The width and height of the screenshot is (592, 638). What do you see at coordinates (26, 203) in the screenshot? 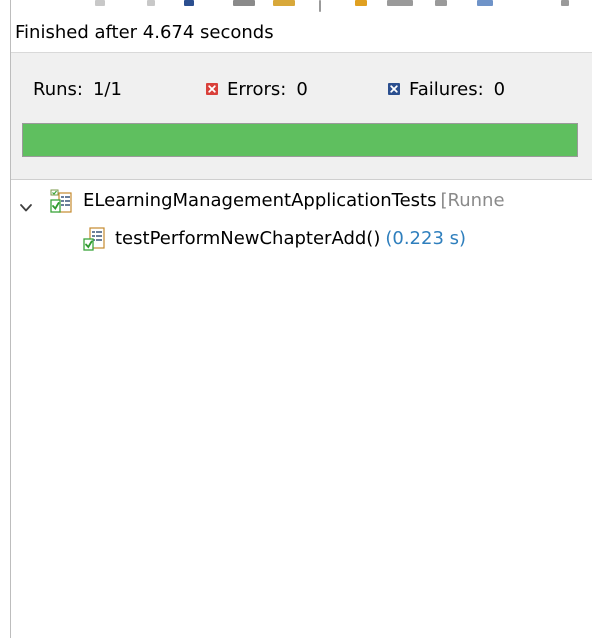
I see `chevron-down-icon` at bounding box center [26, 203].